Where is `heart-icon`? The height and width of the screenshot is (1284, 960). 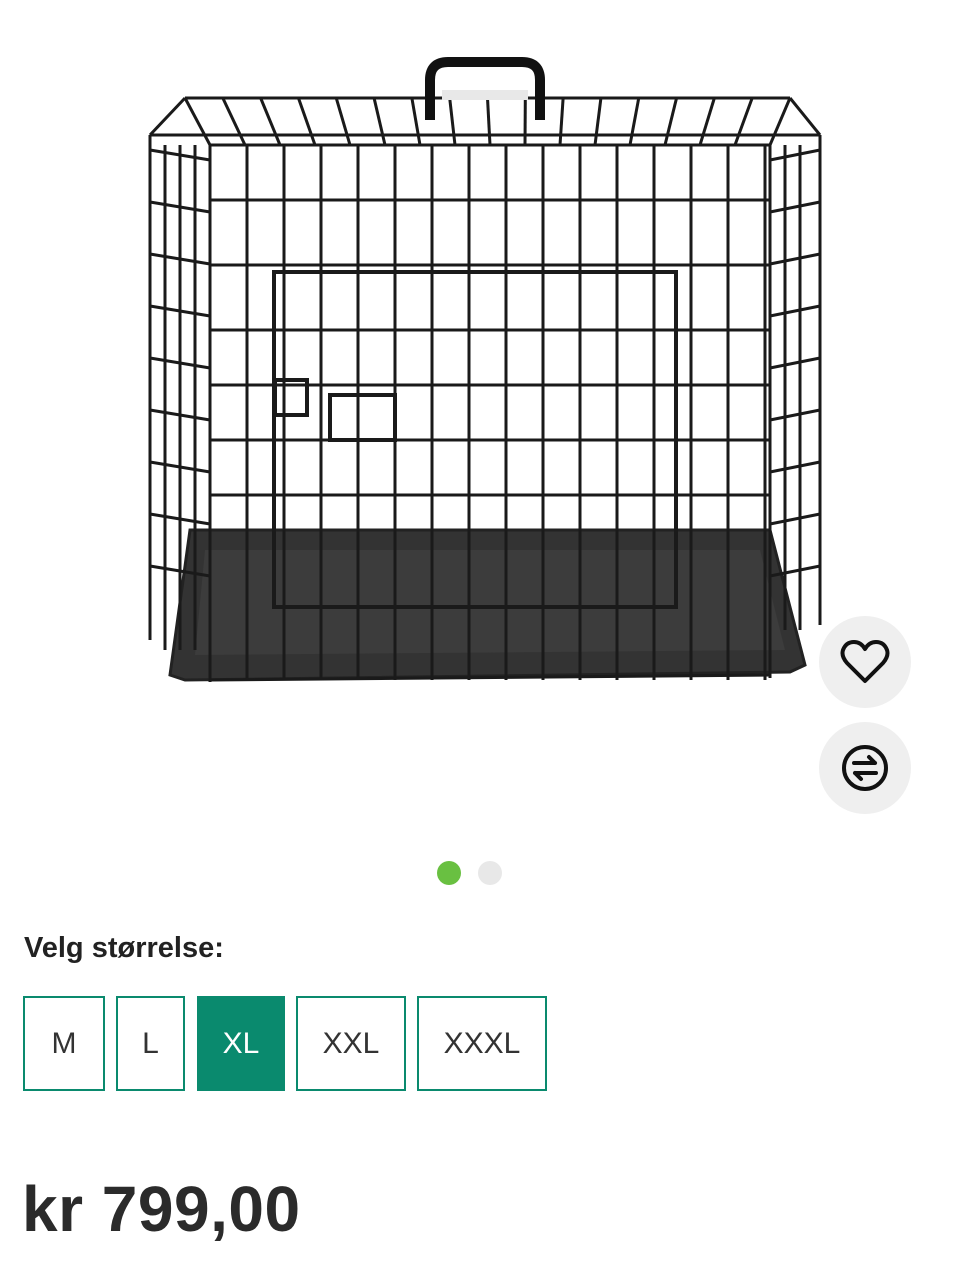
heart-icon is located at coordinates (865, 661).